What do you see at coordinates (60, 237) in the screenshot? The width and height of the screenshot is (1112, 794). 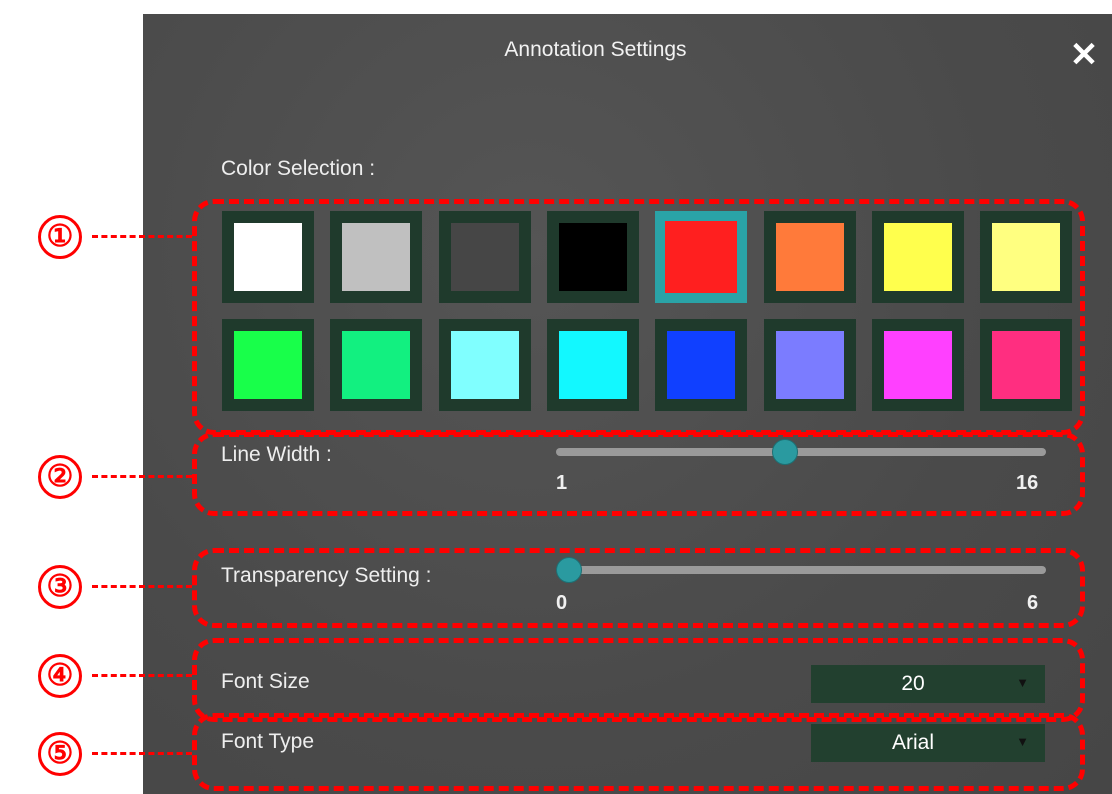 I see `callout-number: ①` at bounding box center [60, 237].